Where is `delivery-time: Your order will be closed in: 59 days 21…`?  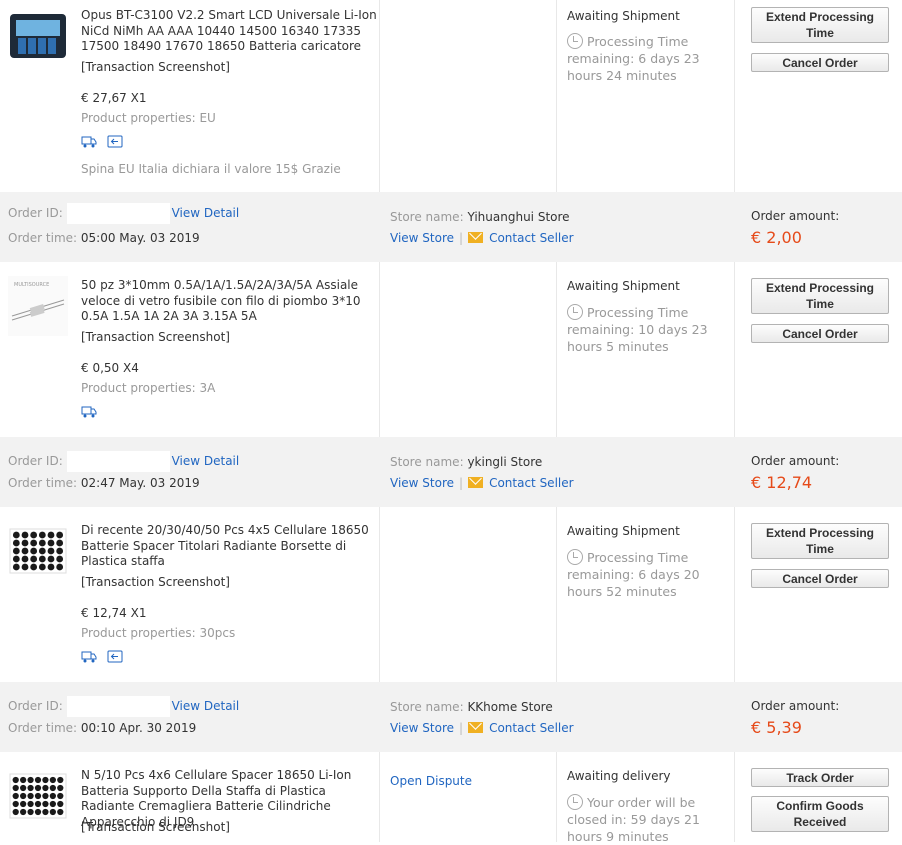
delivery-time: Your order will be closed in: 59 days 21… is located at coordinates (633, 819).